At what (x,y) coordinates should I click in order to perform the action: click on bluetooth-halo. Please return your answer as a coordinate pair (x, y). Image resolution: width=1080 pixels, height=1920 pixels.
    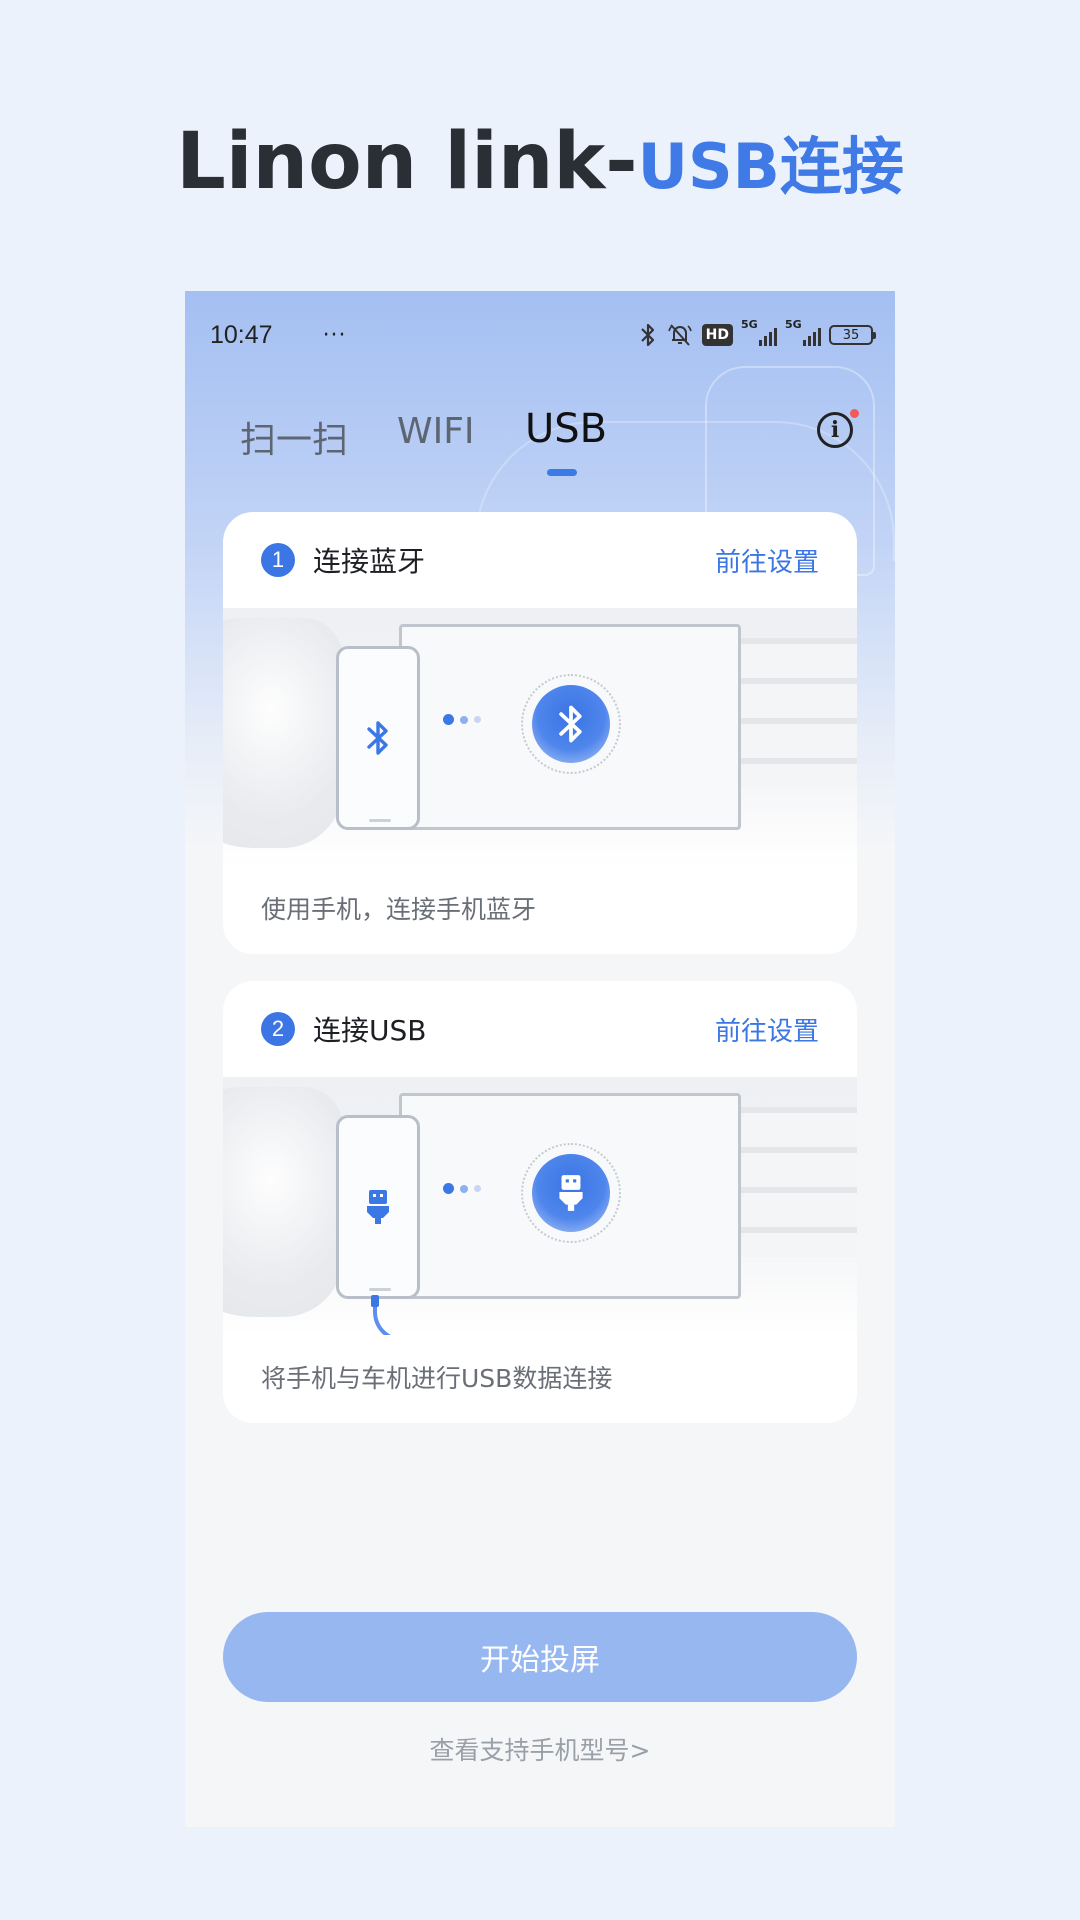
    Looking at the image, I should click on (571, 724).